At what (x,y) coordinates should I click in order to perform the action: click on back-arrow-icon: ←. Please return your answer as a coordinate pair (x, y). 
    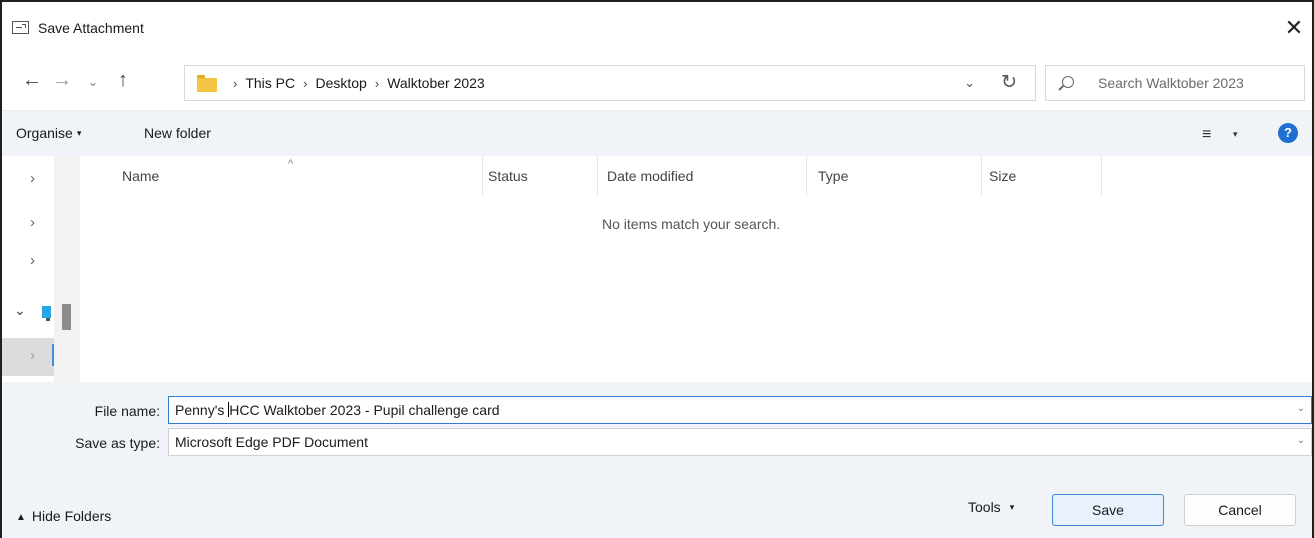
    Looking at the image, I should click on (32, 80).